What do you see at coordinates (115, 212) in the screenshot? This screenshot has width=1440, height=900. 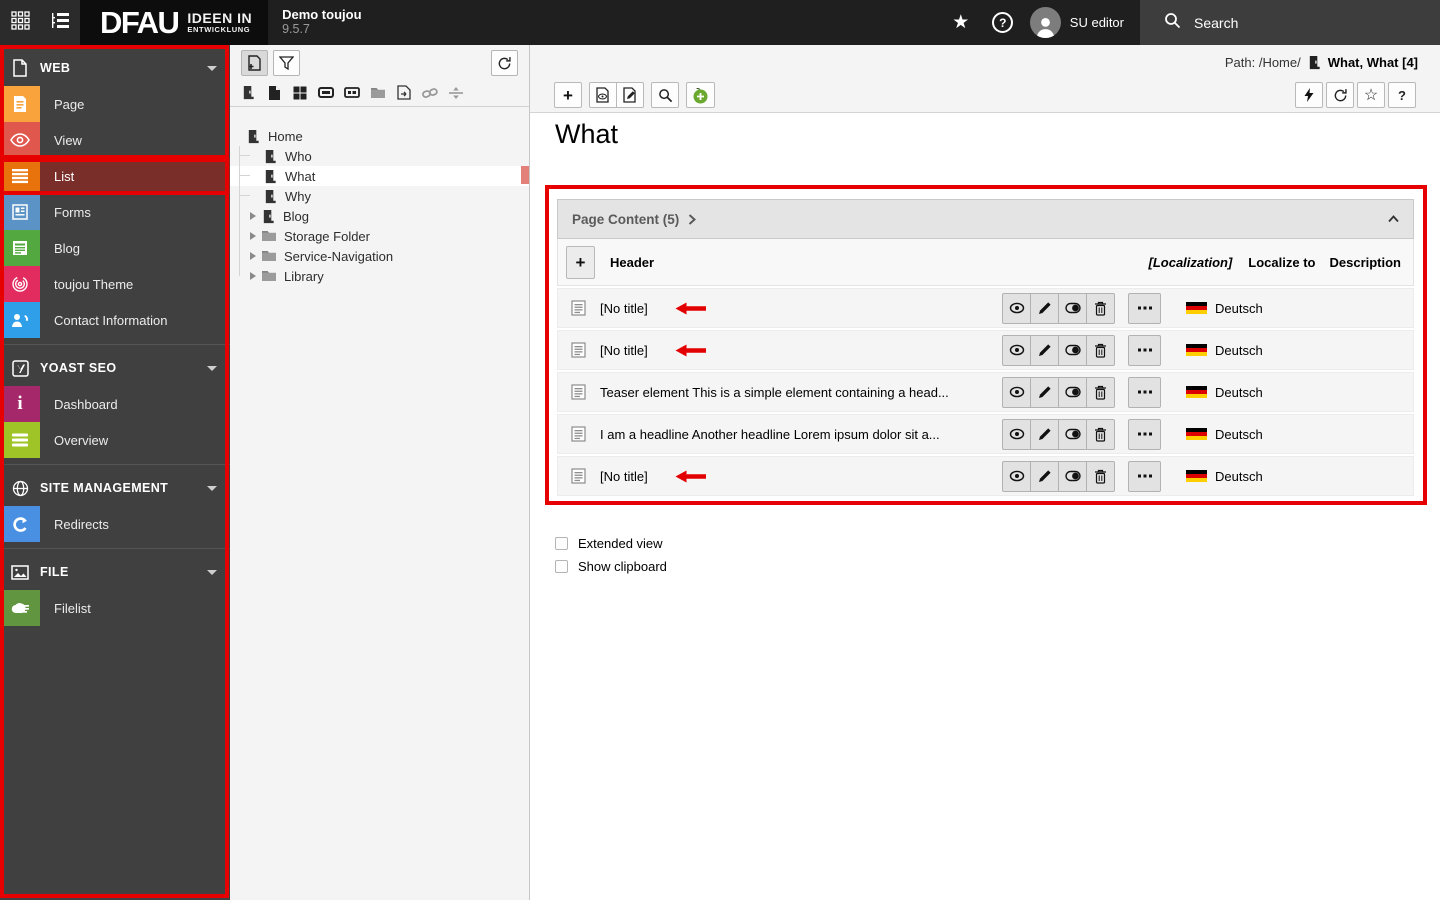 I see `sidebar-item-forms: Forms` at bounding box center [115, 212].